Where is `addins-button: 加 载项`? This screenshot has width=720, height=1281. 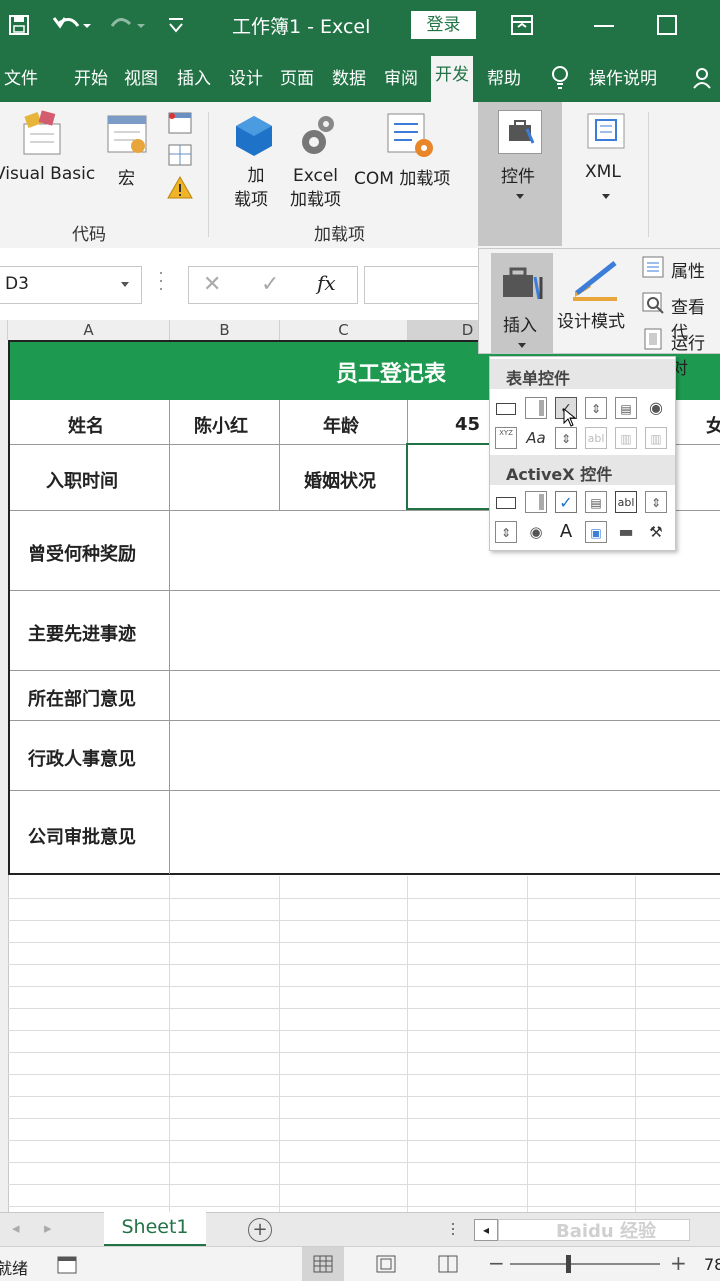
addins-button: 加 载项 is located at coordinates (251, 188).